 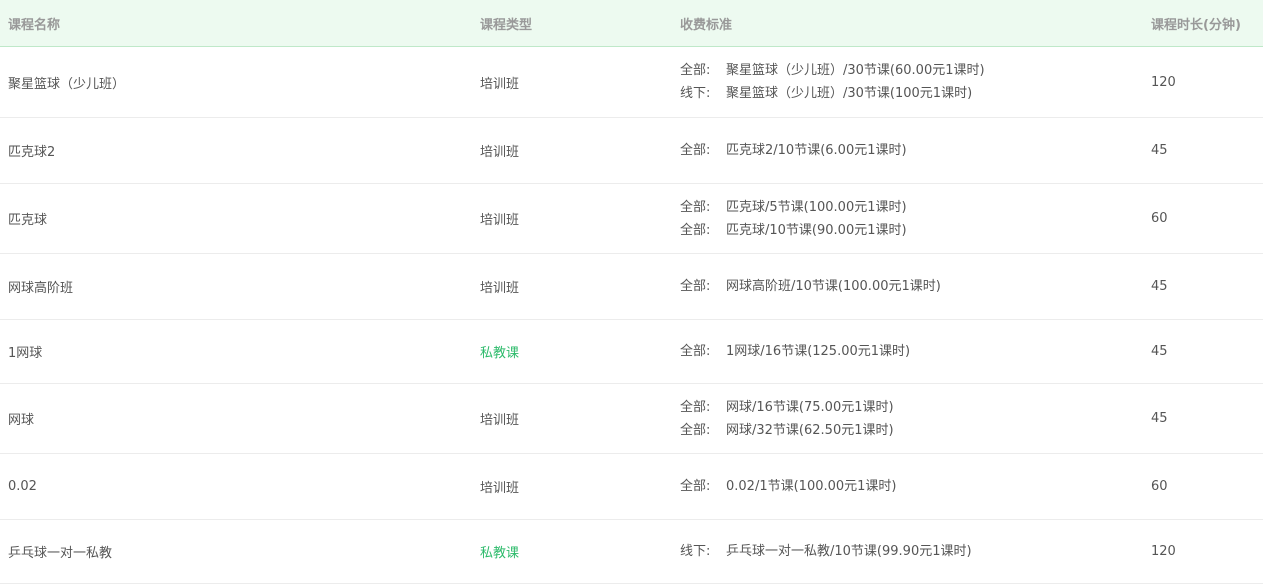 I want to click on table-row: 0.02 培训班 全部: 0.02/1节课(100.00元1课时) 60, so click(x=631, y=487).